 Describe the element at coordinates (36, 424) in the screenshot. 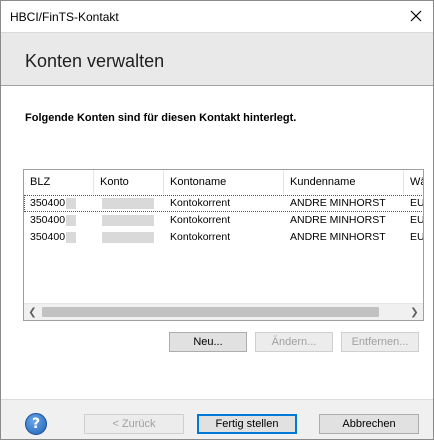

I see `help-icon: ?` at that location.